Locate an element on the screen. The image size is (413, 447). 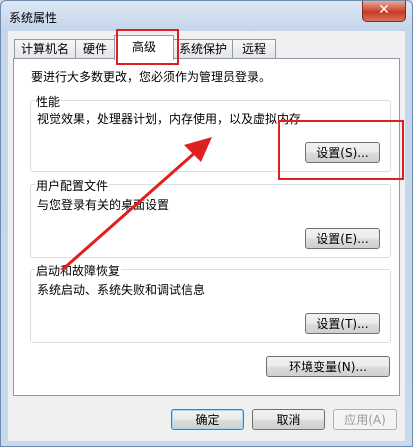
annotation-arrow is located at coordinates (136, 204).